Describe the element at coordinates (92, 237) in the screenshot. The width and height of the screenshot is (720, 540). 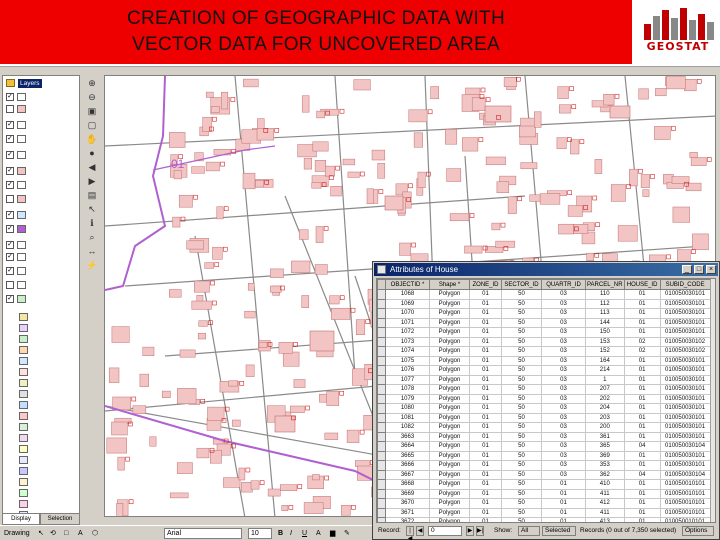
I see `find-icon: ⌕` at that location.